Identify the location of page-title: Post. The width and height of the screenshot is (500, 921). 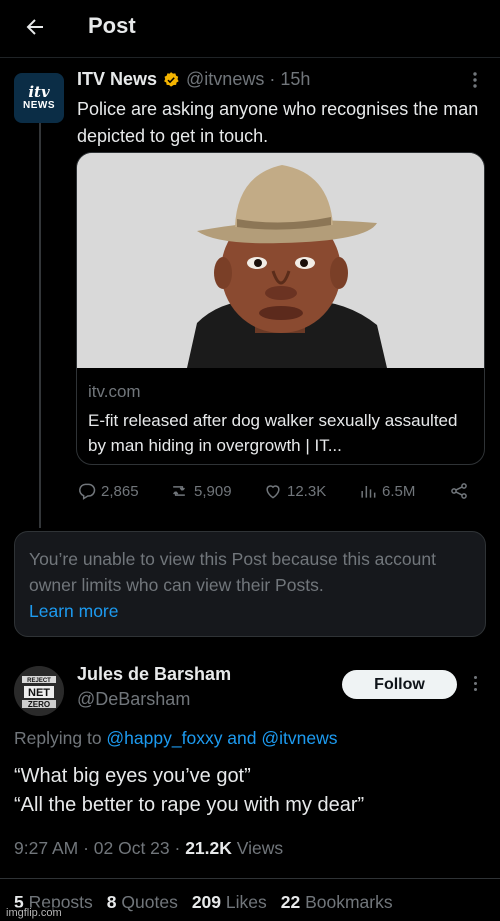
(112, 25).